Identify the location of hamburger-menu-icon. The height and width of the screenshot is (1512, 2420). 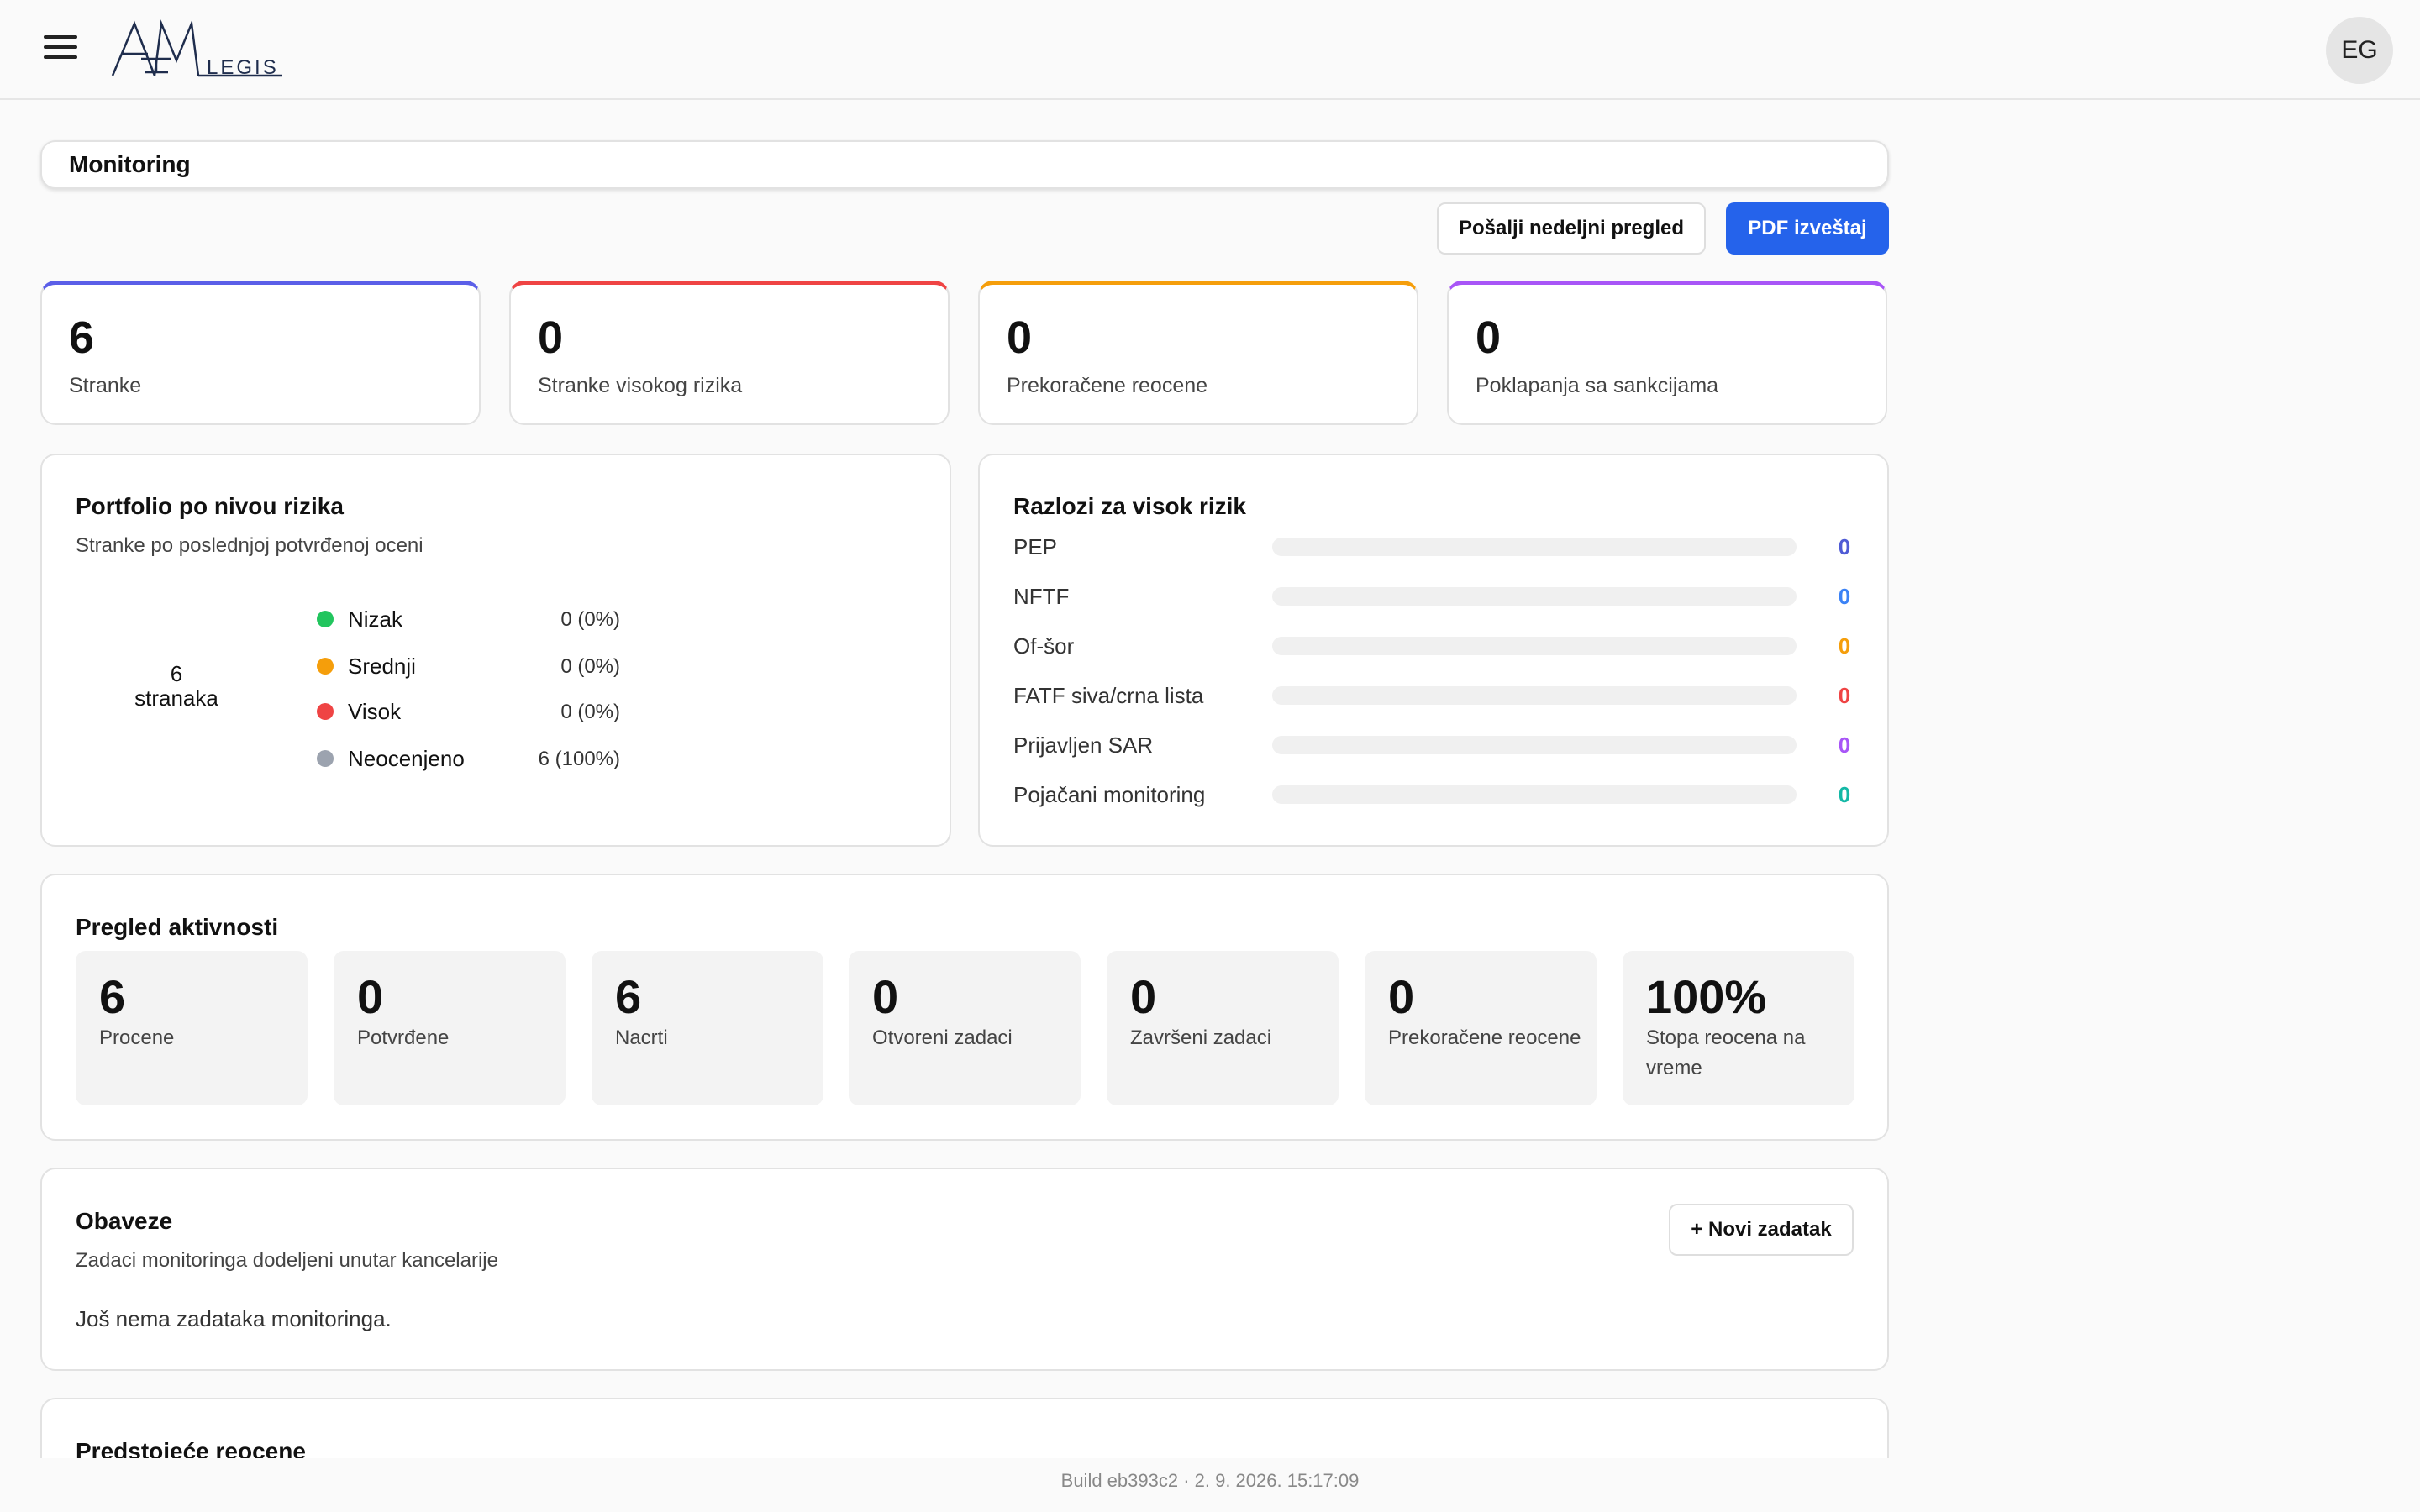
(60, 49).